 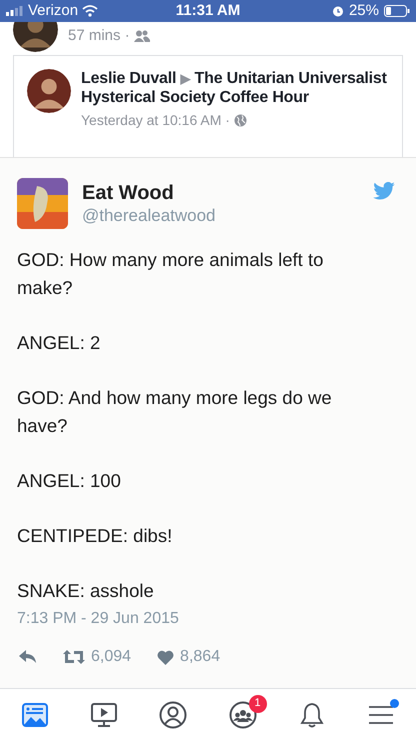 What do you see at coordinates (149, 215) in the screenshot?
I see `tweet-handle: @therealeatwood` at bounding box center [149, 215].